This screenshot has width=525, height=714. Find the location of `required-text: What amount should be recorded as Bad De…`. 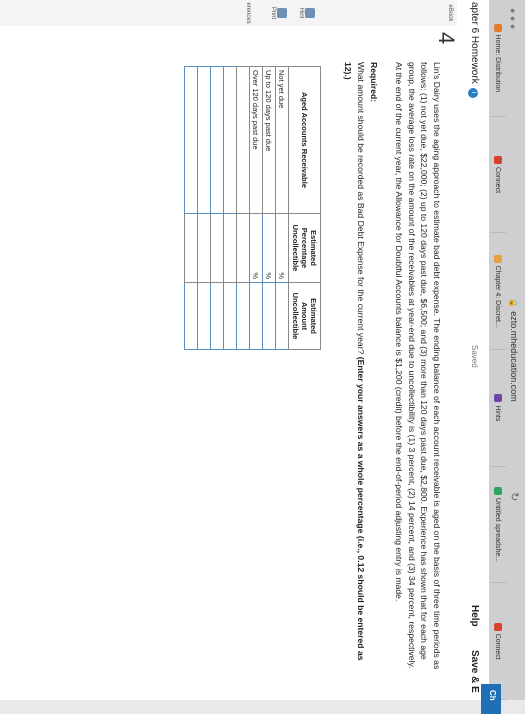

required-text: What amount should be recorded as Bad De… is located at coordinates (355, 361).